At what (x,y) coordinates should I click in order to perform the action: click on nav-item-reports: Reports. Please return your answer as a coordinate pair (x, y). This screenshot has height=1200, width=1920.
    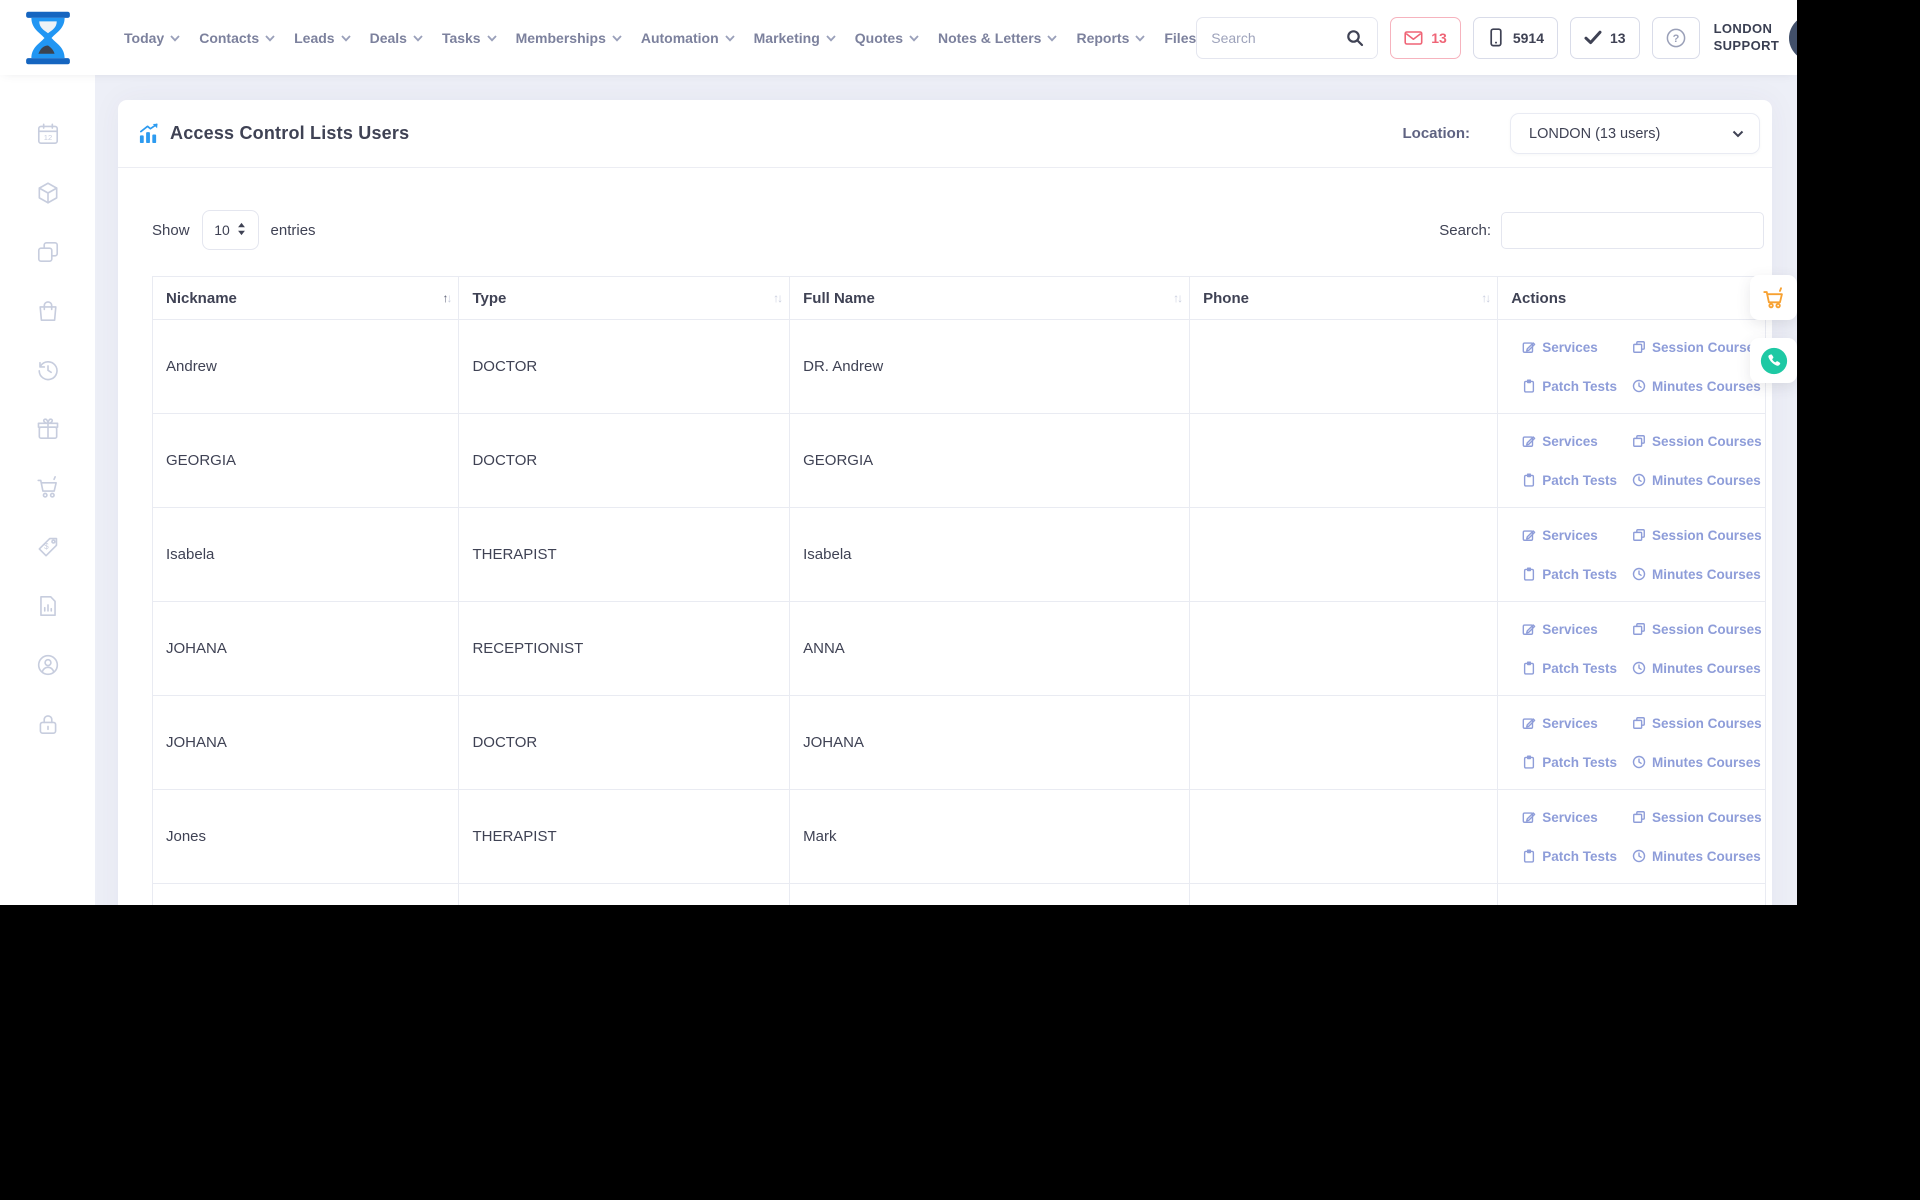
    Looking at the image, I should click on (1111, 38).